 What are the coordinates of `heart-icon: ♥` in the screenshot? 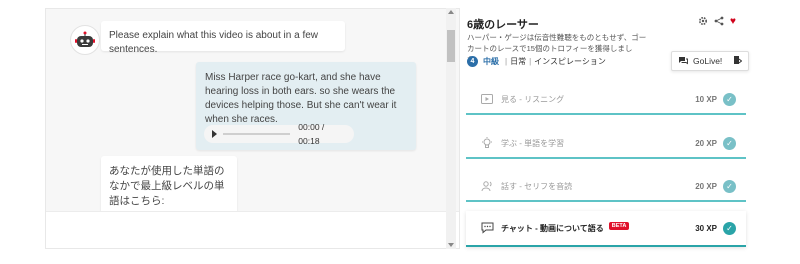 It's located at (733, 22).